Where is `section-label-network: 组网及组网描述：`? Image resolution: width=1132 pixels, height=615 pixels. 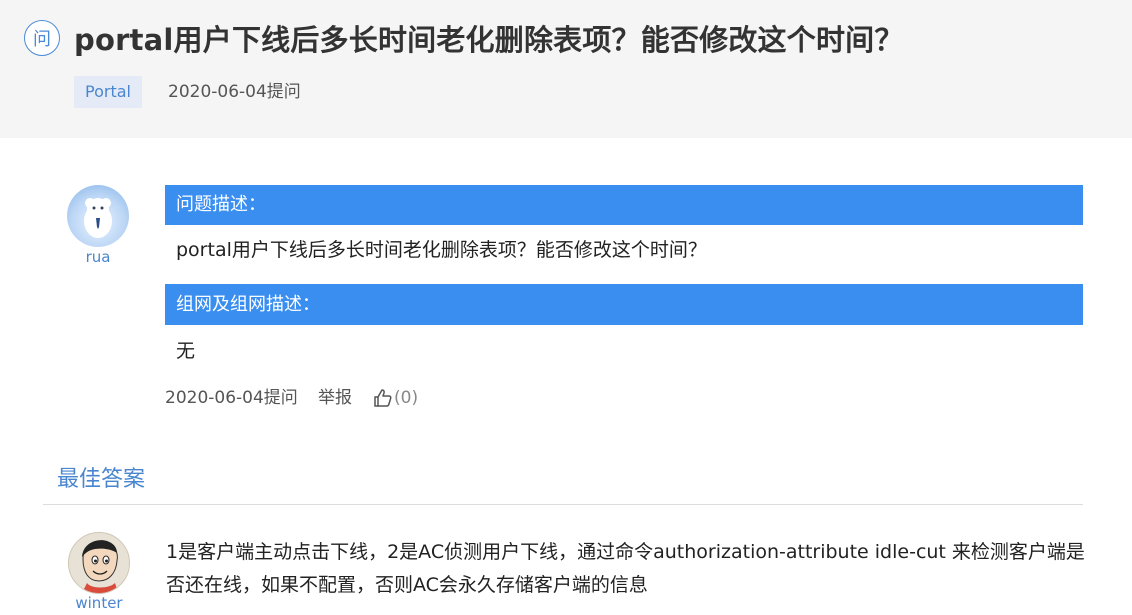
section-label-network: 组网及组网描述： is located at coordinates (624, 304).